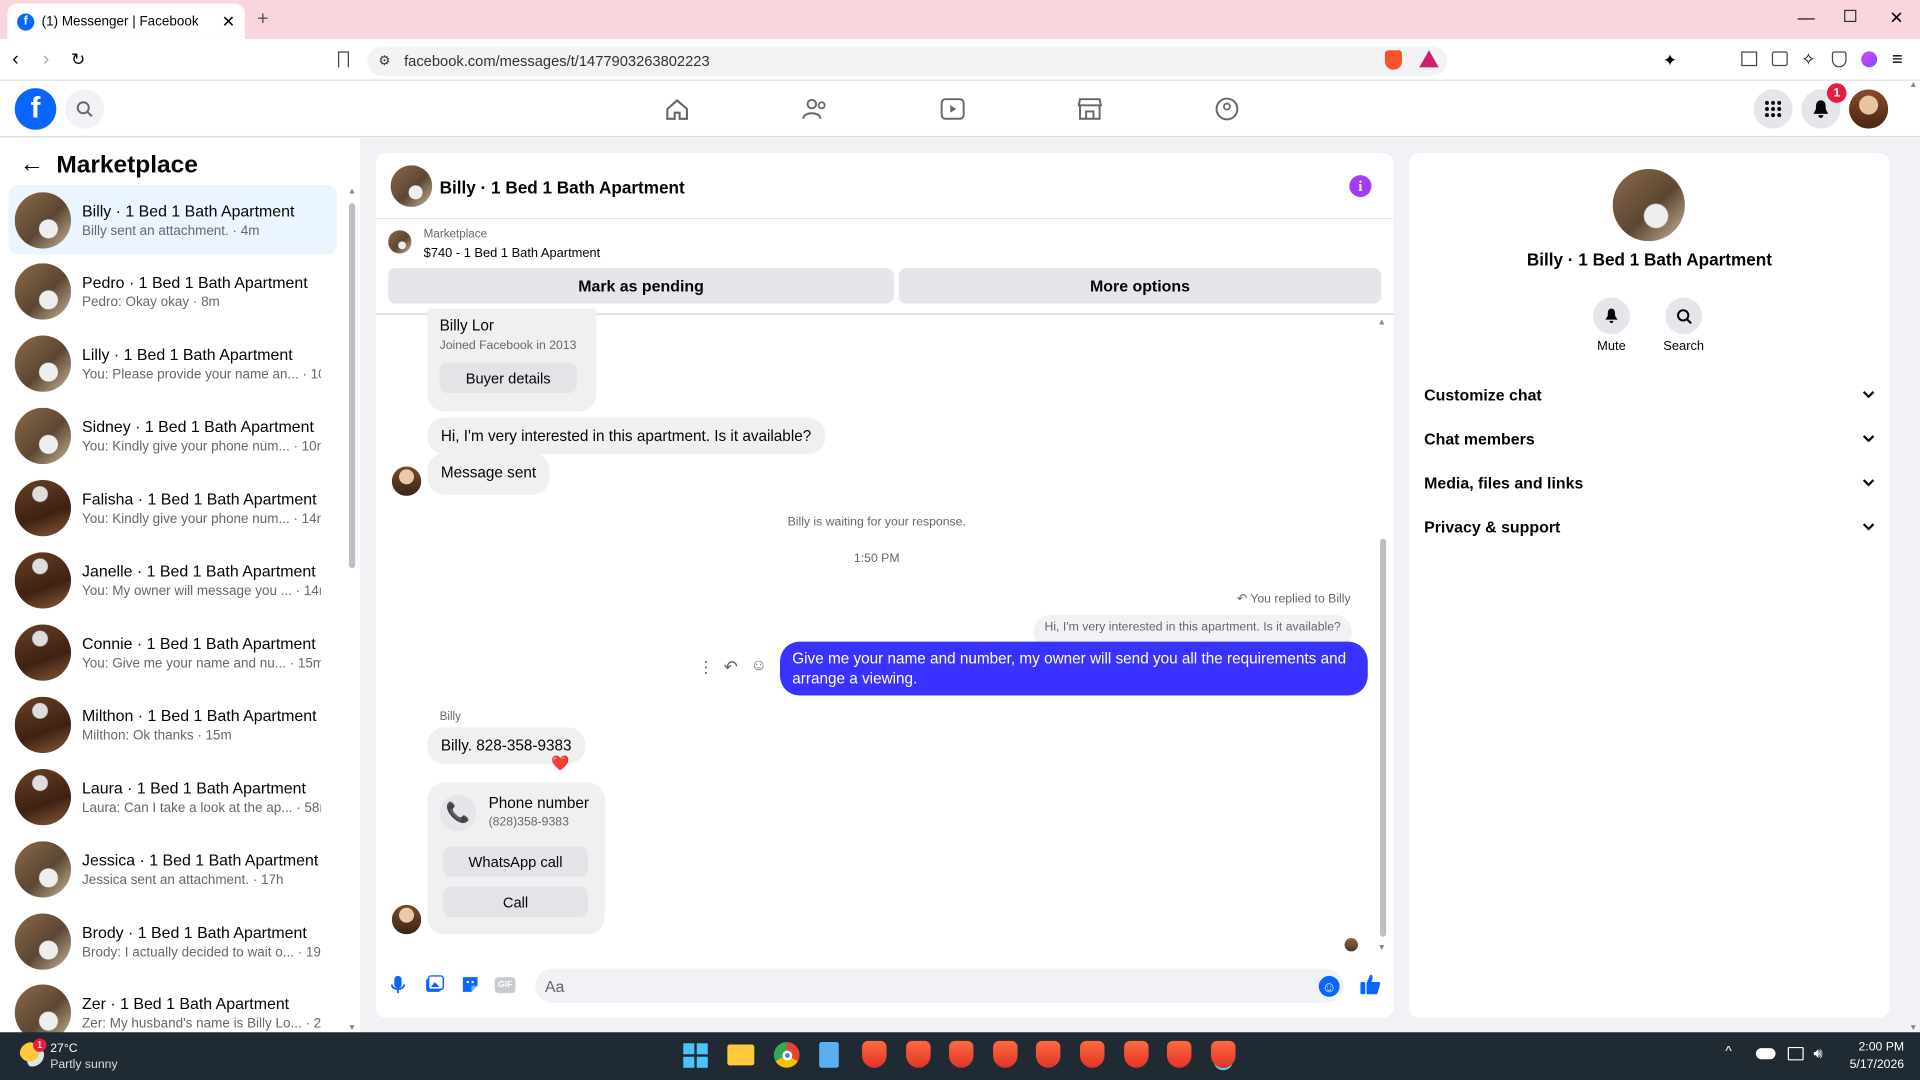 Image resolution: width=1920 pixels, height=1080 pixels. What do you see at coordinates (1649, 482) in the screenshot?
I see `info-section-row: Media, files and links` at bounding box center [1649, 482].